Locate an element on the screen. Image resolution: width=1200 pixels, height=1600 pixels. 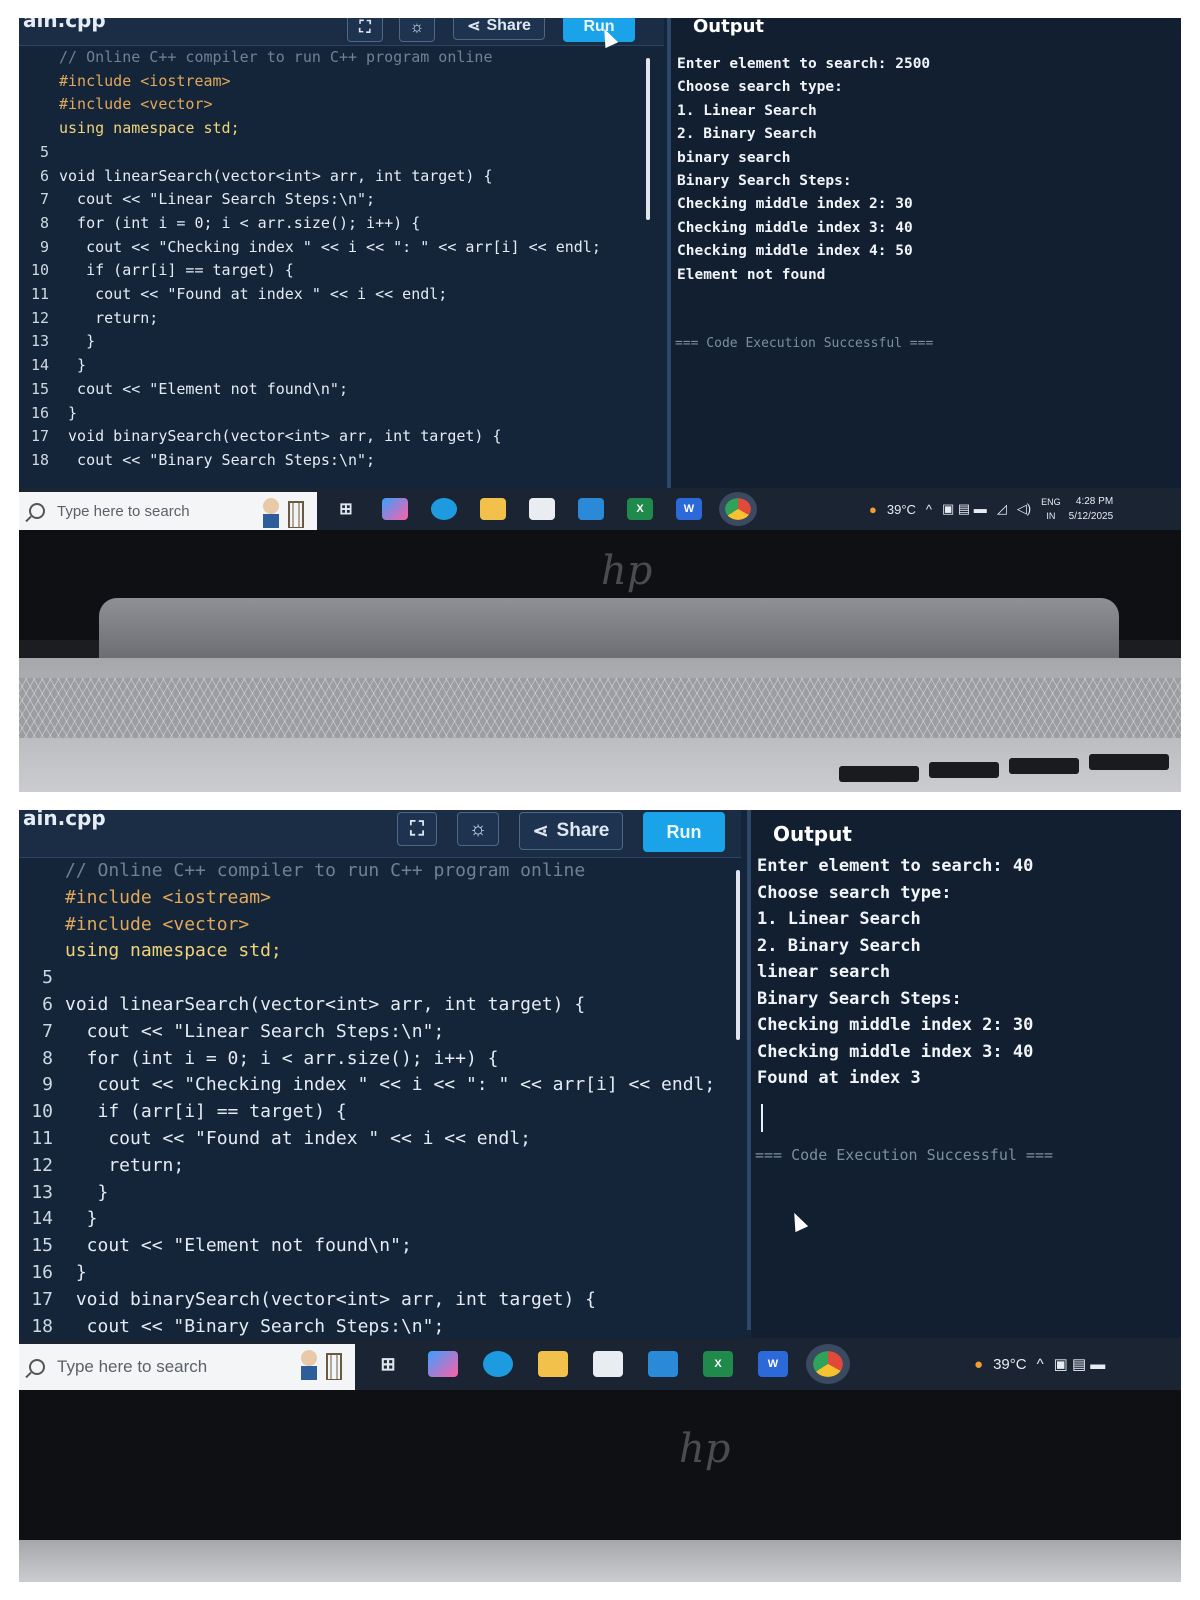
output-line: binary search is located at coordinates (734, 157).